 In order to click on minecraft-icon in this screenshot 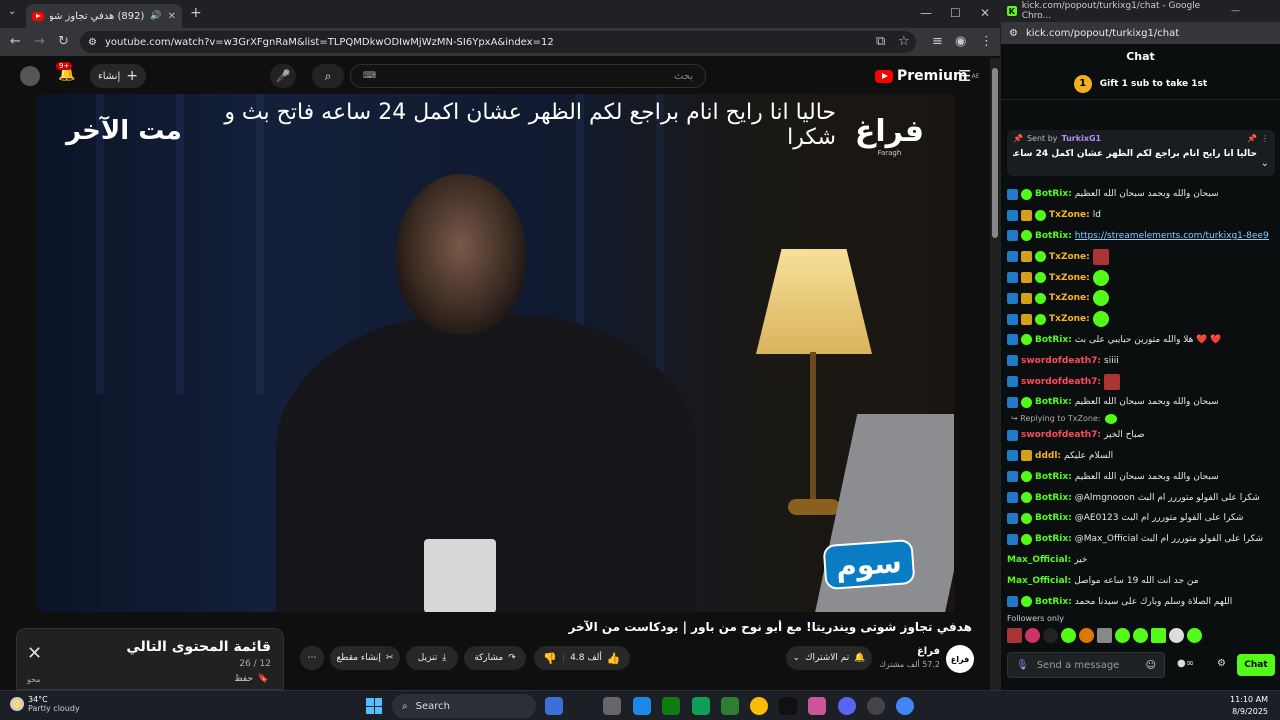, I will do `click(730, 706)`.